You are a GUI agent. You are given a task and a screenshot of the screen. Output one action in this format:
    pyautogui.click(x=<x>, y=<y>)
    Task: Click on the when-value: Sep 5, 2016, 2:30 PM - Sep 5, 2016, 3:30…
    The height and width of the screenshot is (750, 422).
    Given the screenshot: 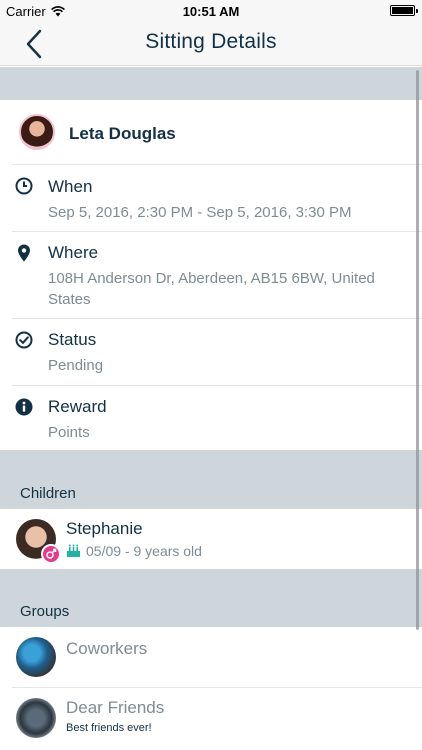 What is the action you would take?
    pyautogui.click(x=200, y=212)
    